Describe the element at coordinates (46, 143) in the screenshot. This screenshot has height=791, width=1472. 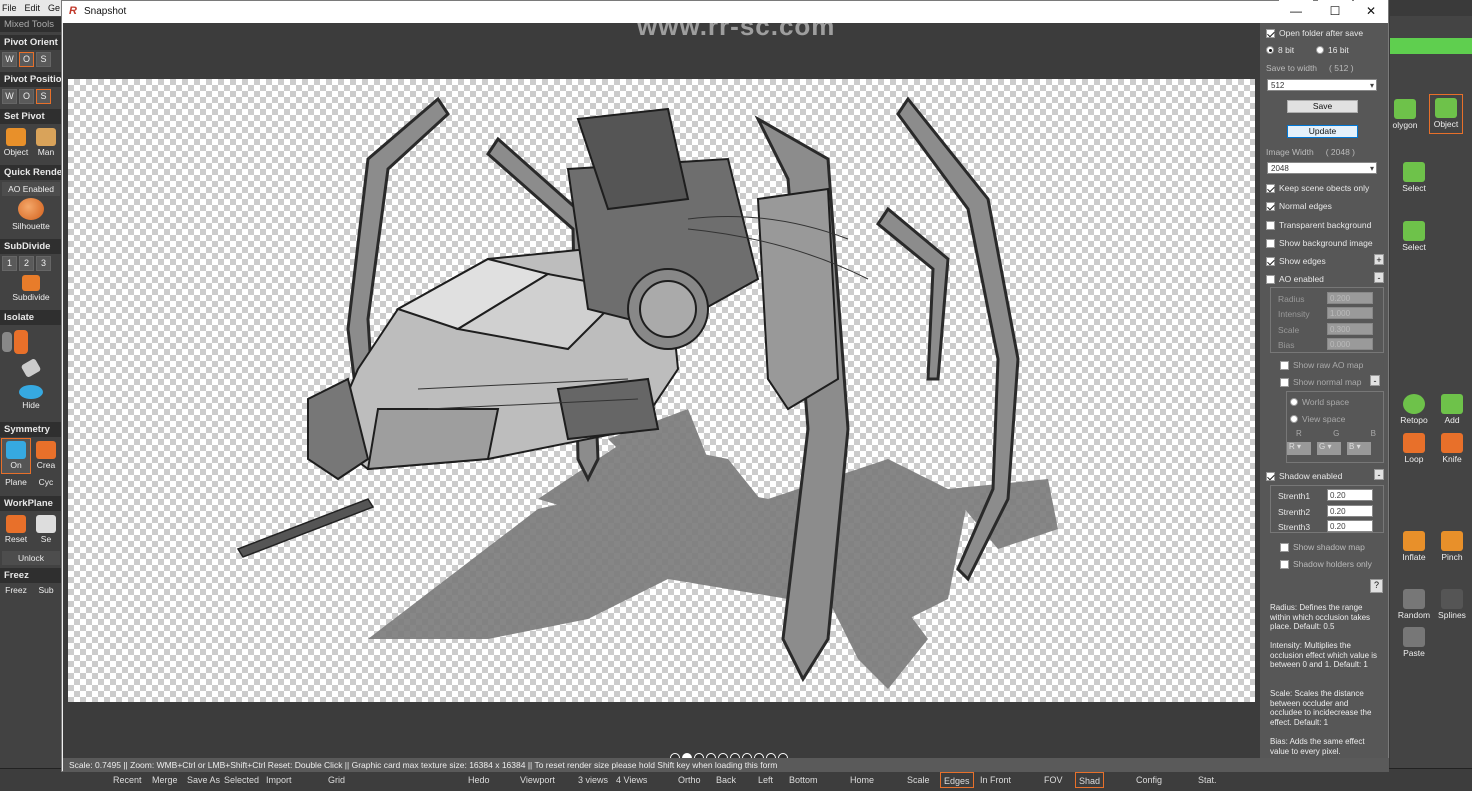
I see `set-pivot-manual-button: Man` at that location.